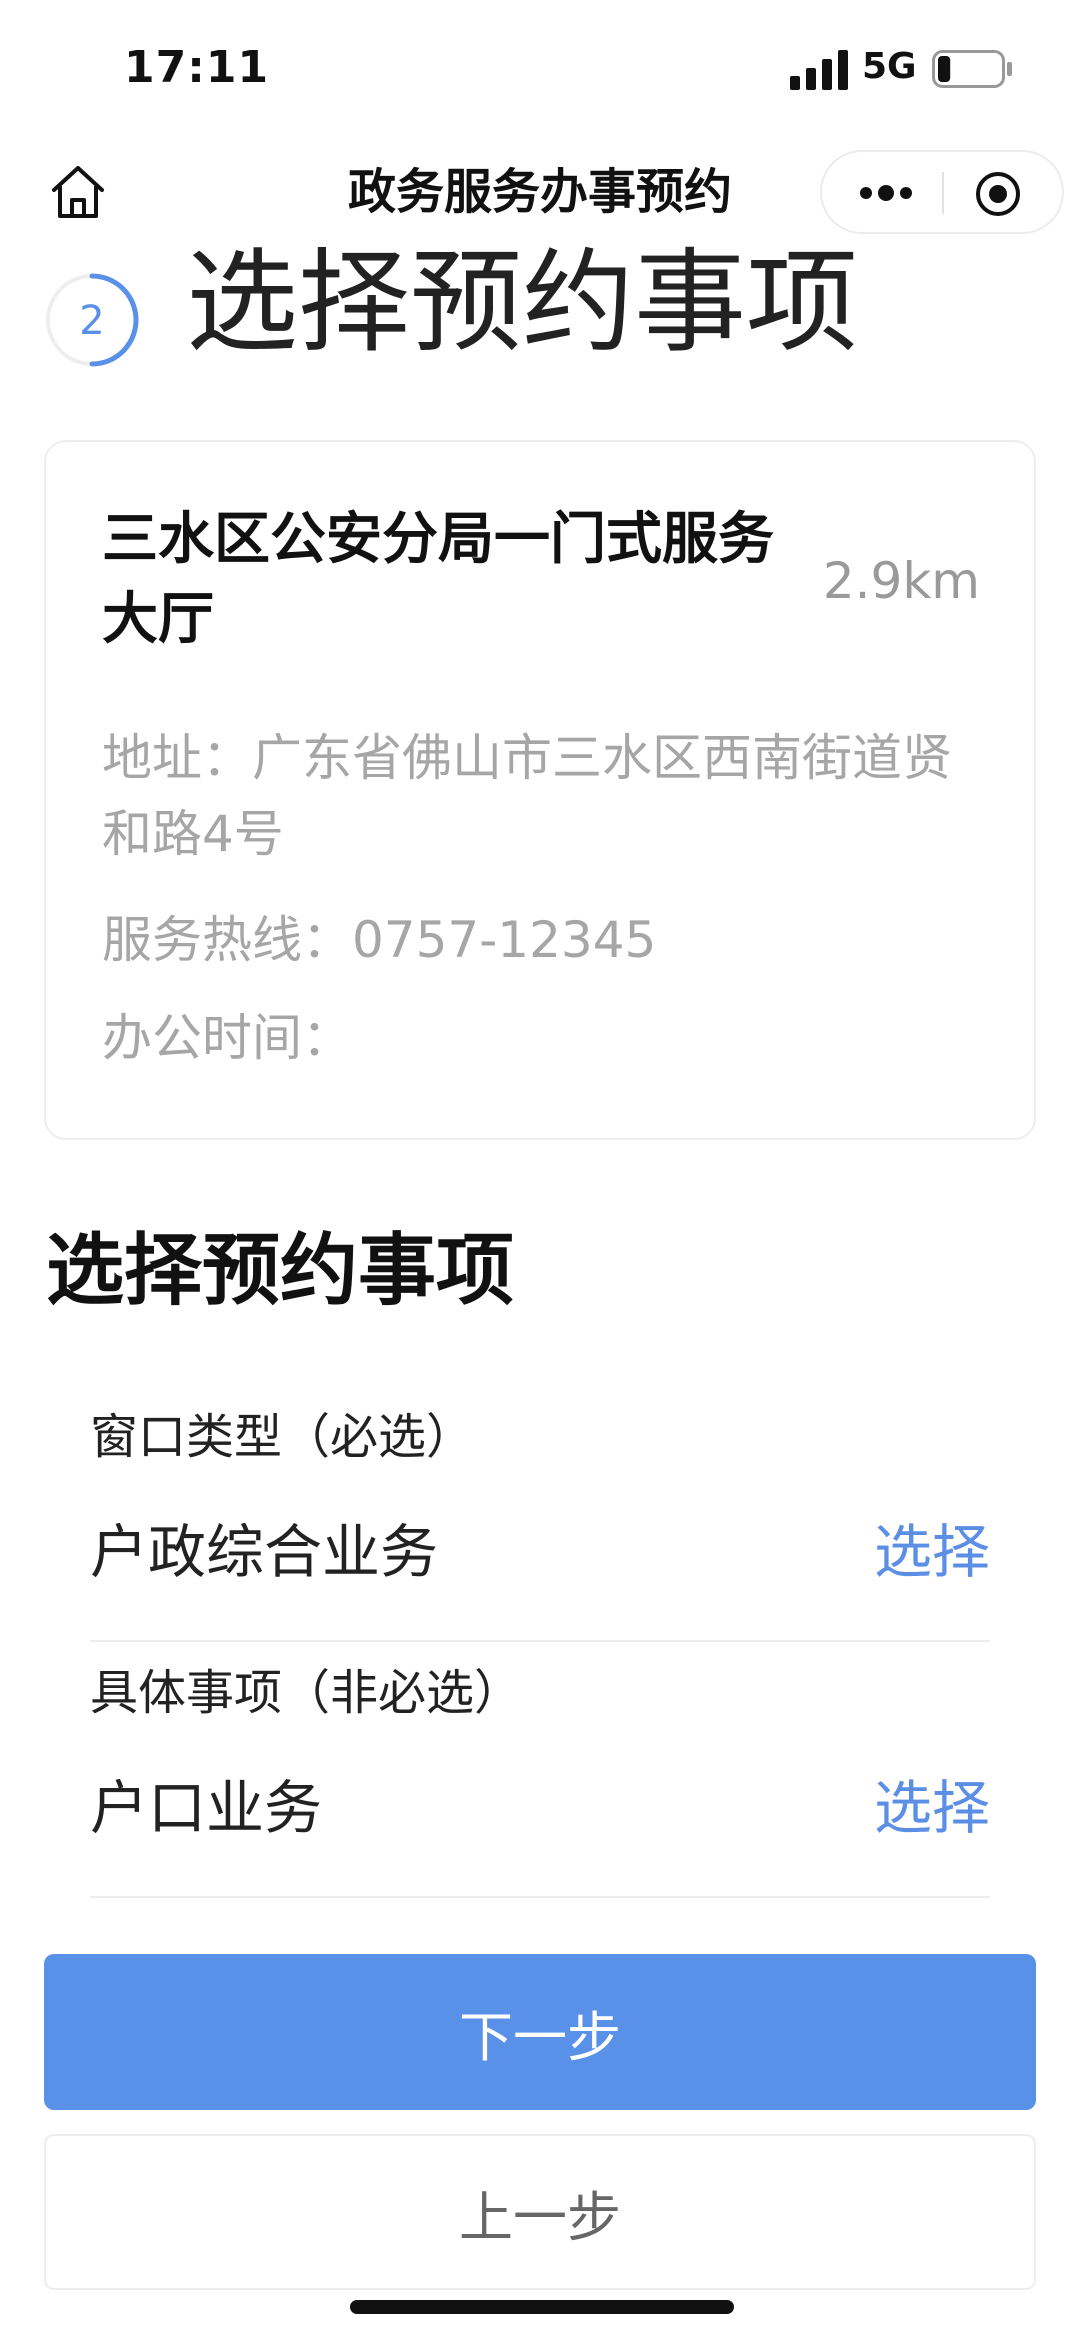 This screenshot has height=2337, width=1080. Describe the element at coordinates (264, 1552) in the screenshot. I see `window-type-value: 户政综合业务` at that location.